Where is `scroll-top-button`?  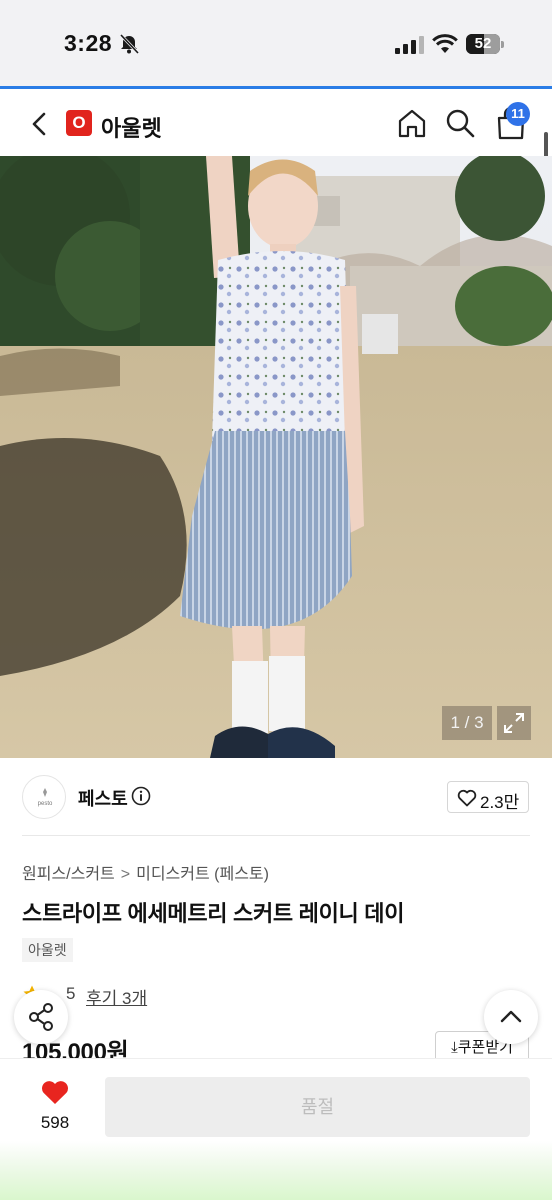 scroll-top-button is located at coordinates (511, 1017).